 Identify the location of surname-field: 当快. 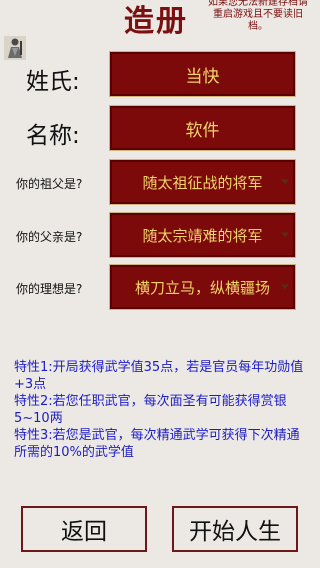
(202, 74).